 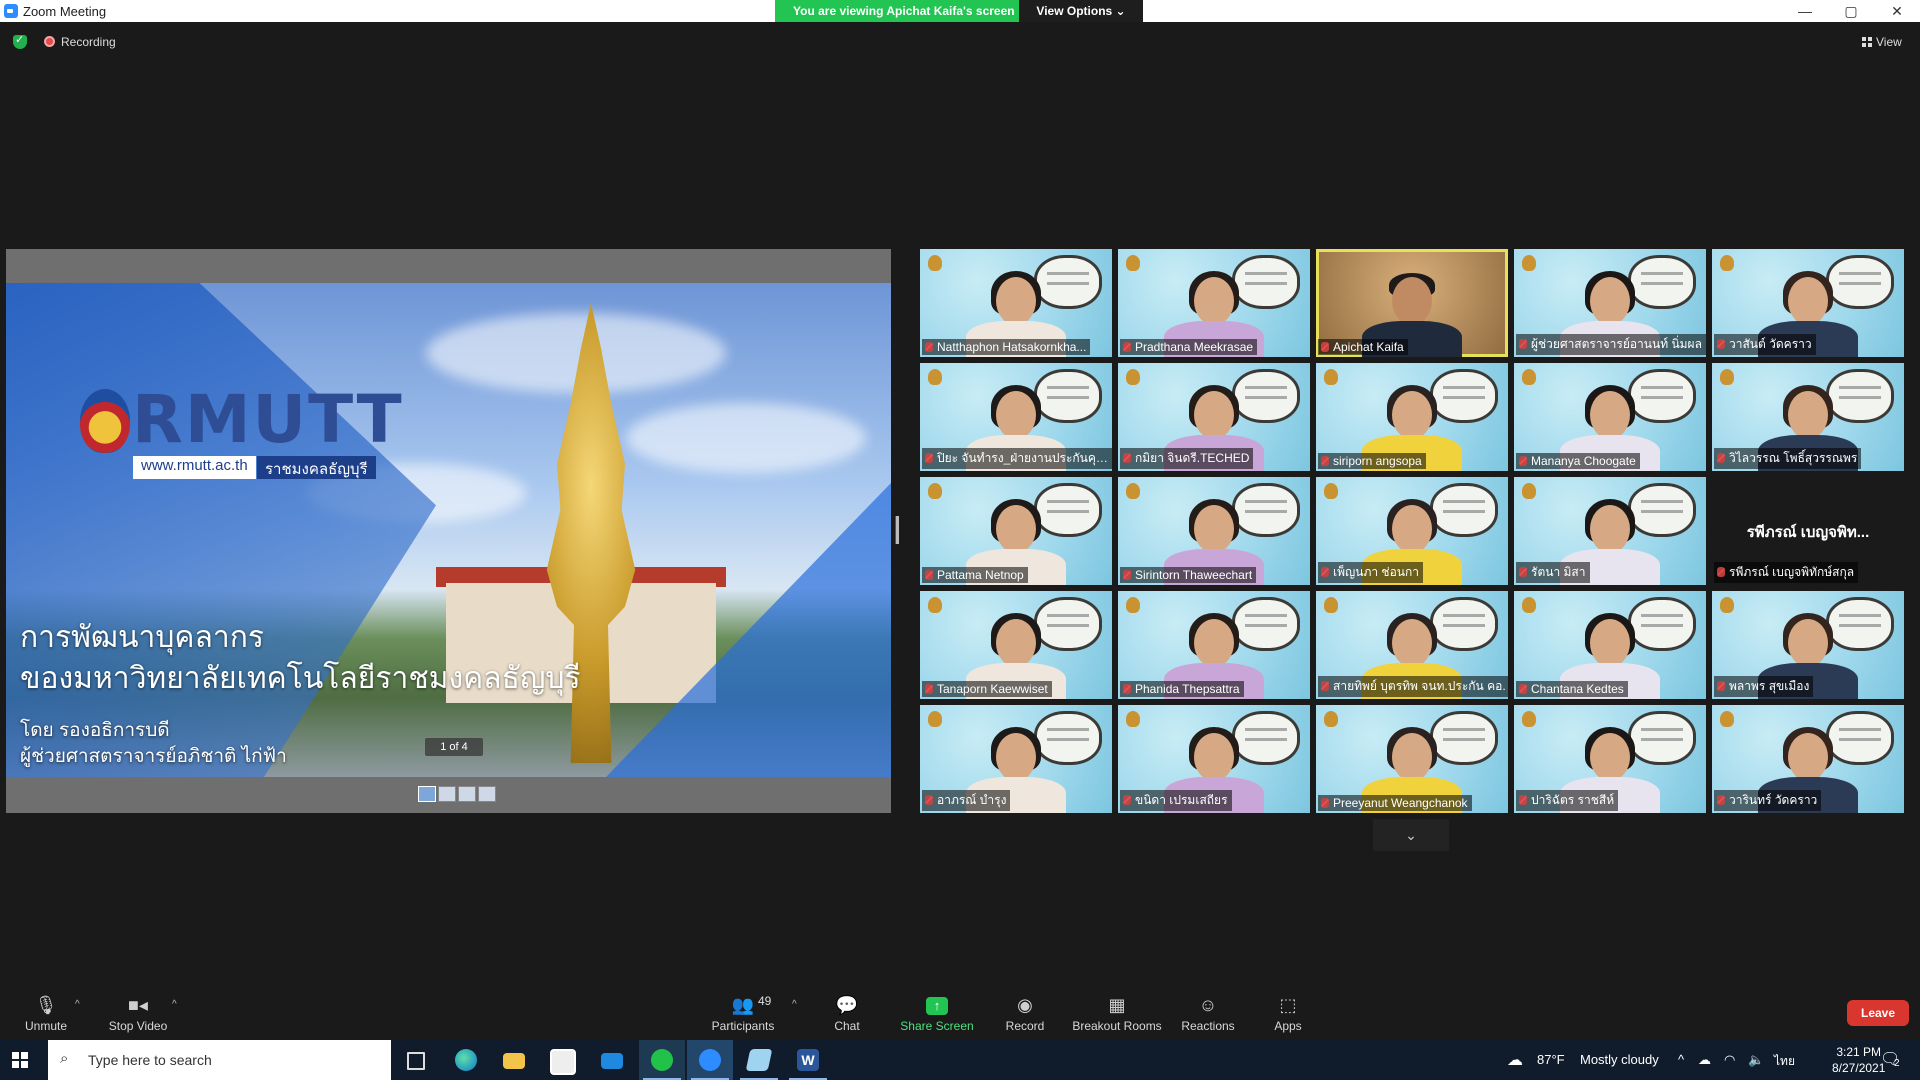 I want to click on participant-tile: วาสันต์ วัดคราว, so click(x=1808, y=303).